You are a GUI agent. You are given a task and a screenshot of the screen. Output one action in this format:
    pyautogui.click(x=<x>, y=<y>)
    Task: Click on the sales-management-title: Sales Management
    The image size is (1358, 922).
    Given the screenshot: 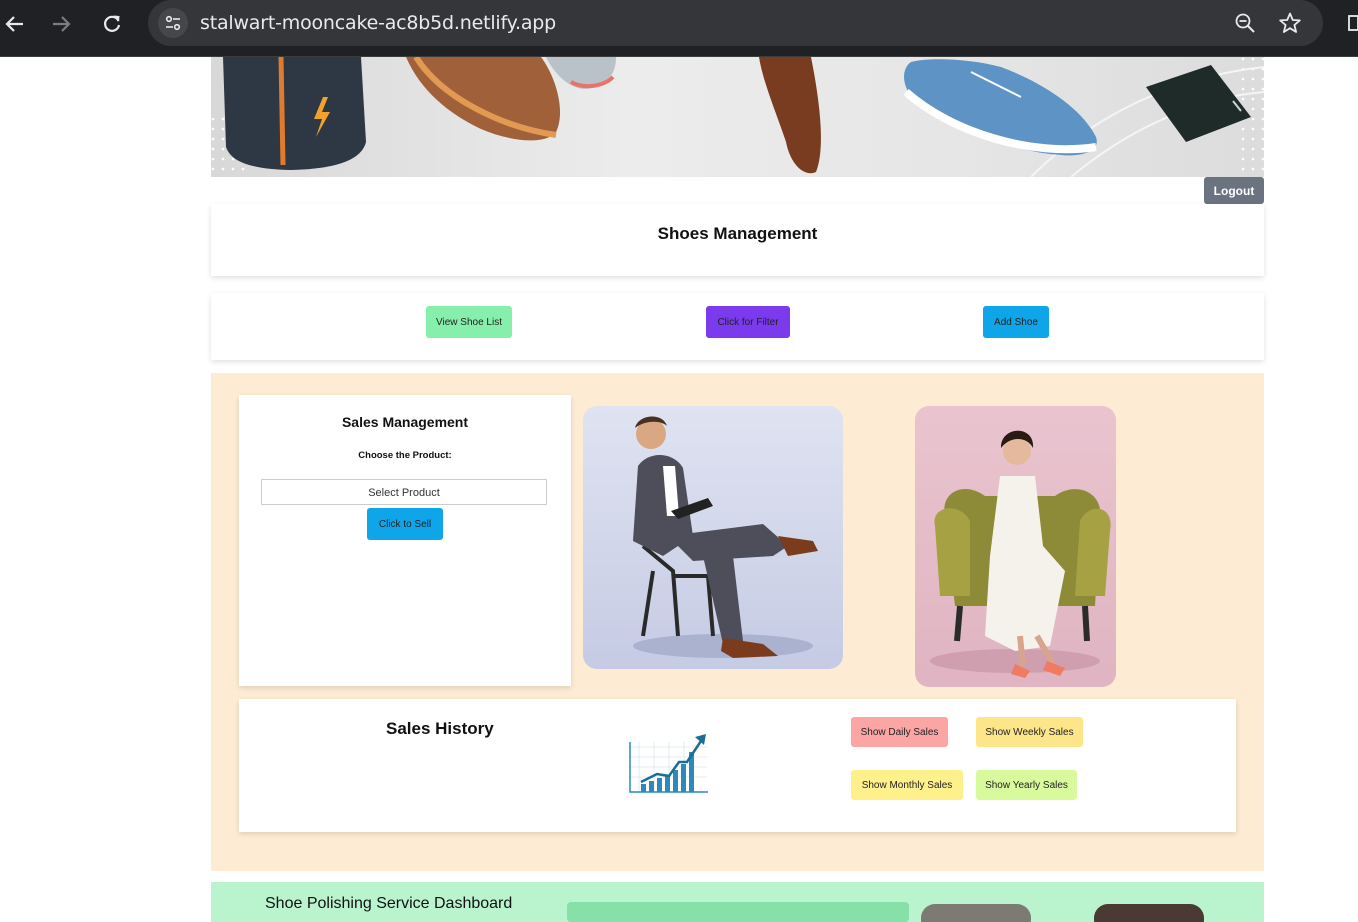 What is the action you would take?
    pyautogui.click(x=405, y=422)
    